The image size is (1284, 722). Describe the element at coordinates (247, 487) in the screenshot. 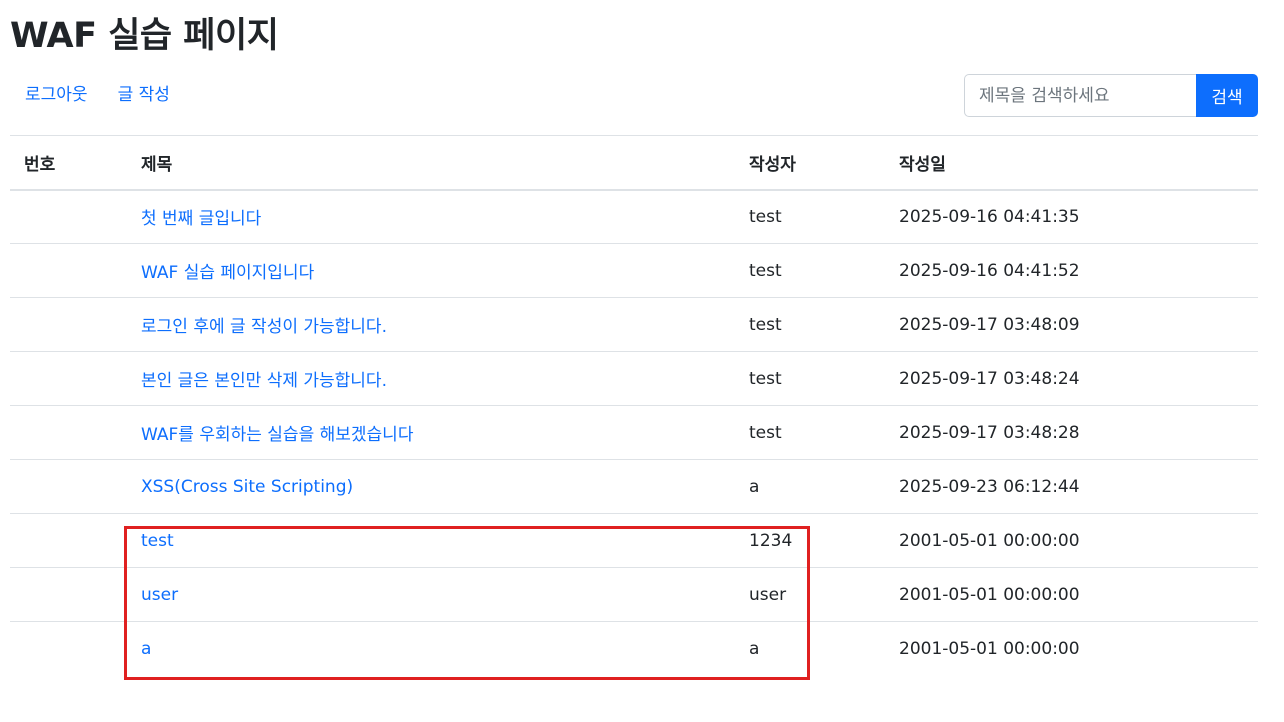

I see `post-title-link: XSS(Cross Site Scripting)` at that location.